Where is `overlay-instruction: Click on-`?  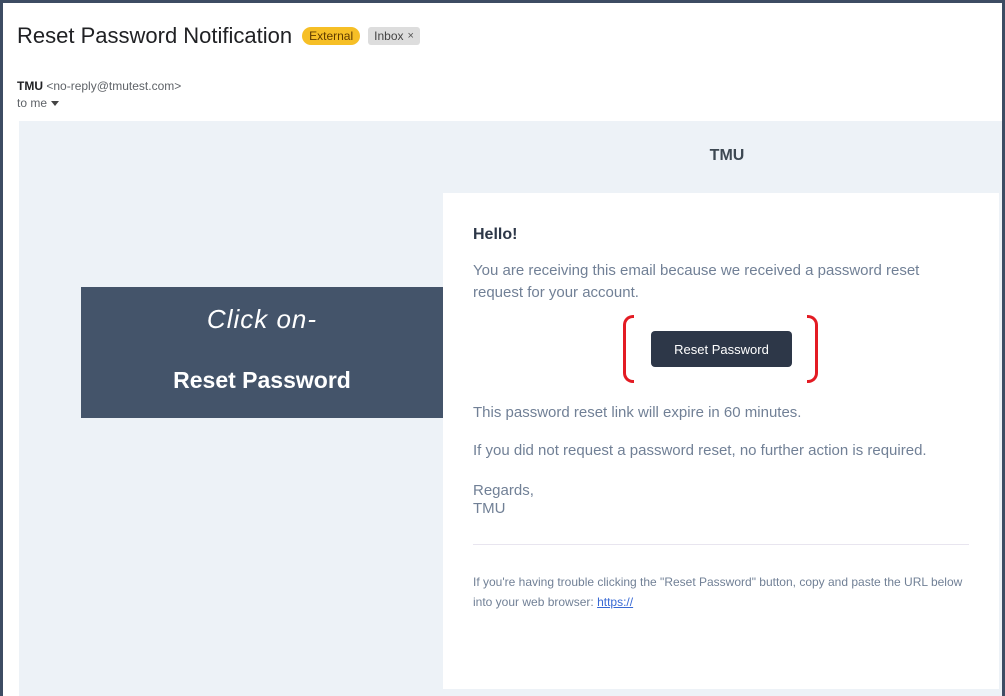
overlay-instruction: Click on- is located at coordinates (262, 319).